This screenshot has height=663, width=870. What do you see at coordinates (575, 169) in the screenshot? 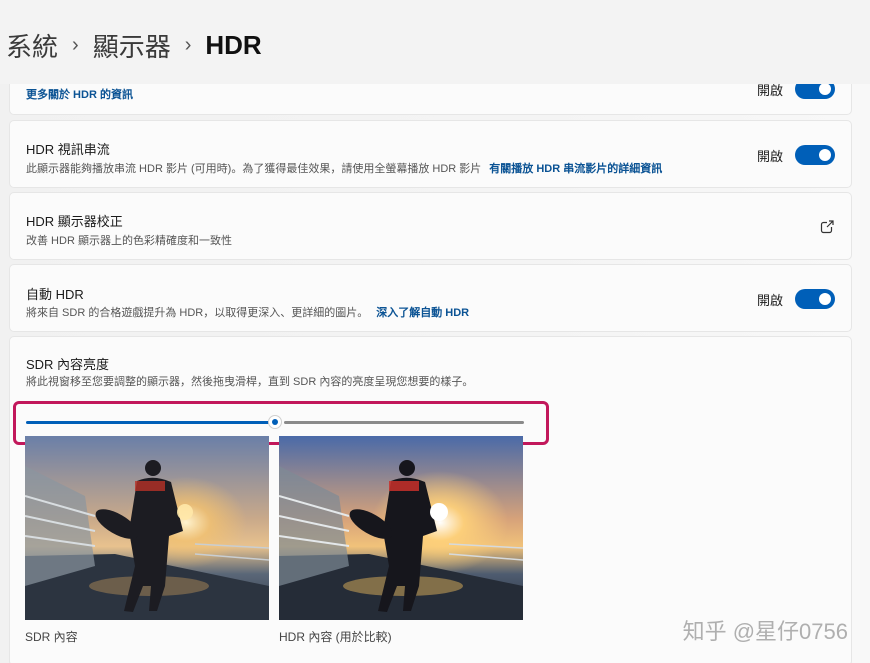
I see `hdr-streaming-link: 有關播放 HDR 串流影片的詳細資訊` at bounding box center [575, 169].